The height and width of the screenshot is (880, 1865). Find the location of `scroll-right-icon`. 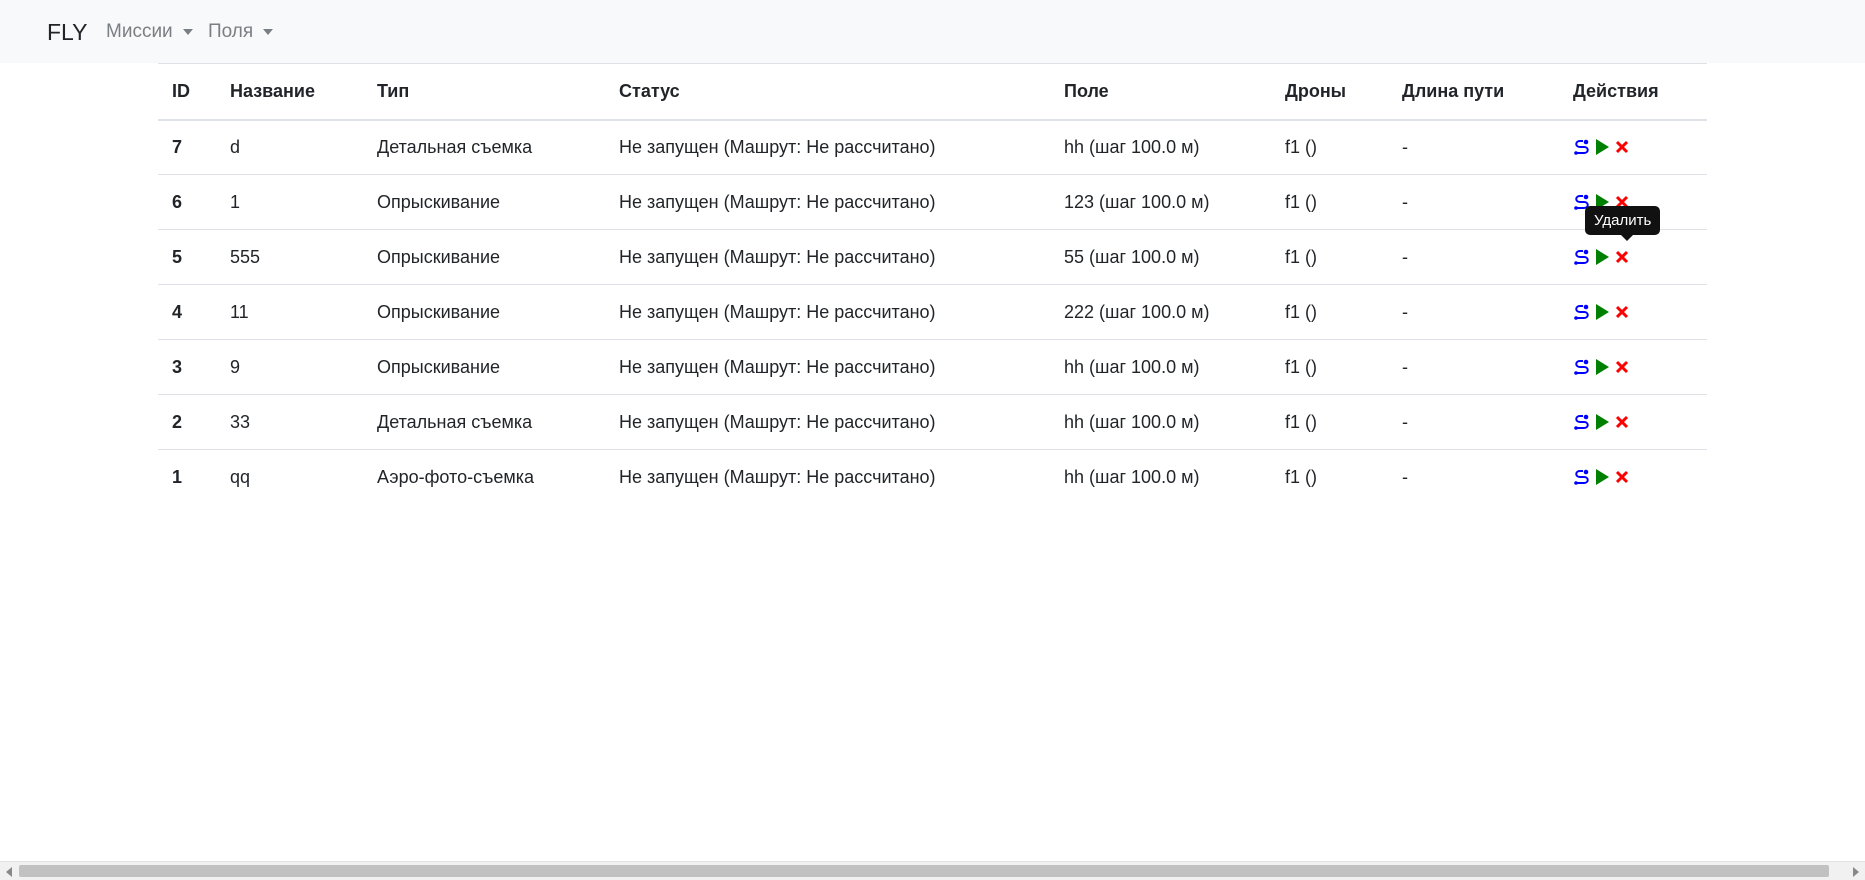

scroll-right-icon is located at coordinates (1856, 872).